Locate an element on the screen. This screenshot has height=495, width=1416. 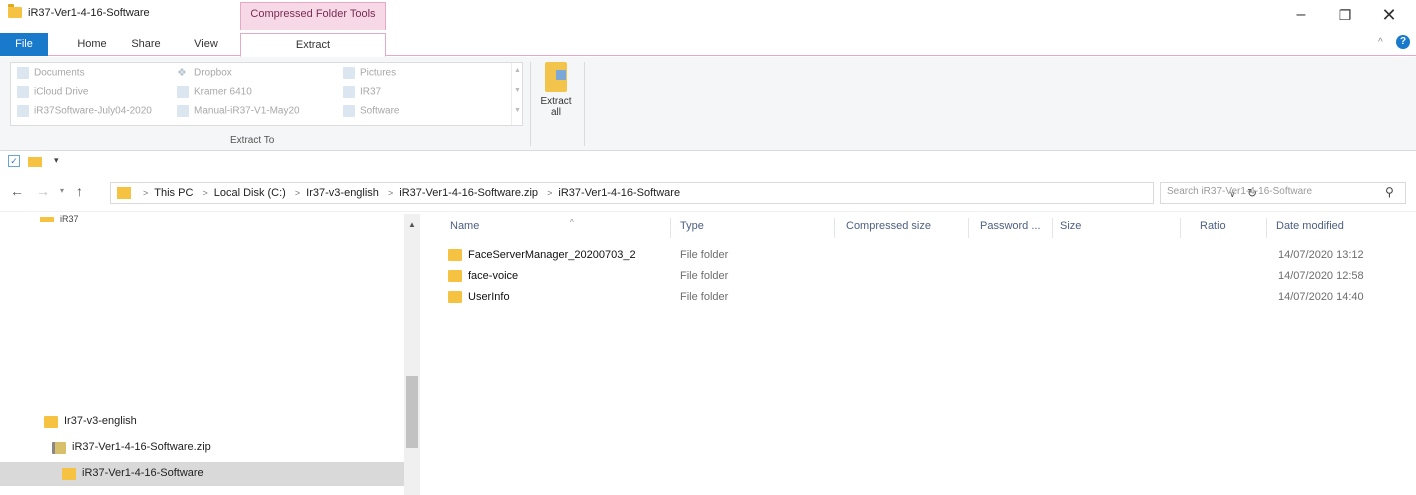
extract-all-icon is located at coordinates (556, 77).